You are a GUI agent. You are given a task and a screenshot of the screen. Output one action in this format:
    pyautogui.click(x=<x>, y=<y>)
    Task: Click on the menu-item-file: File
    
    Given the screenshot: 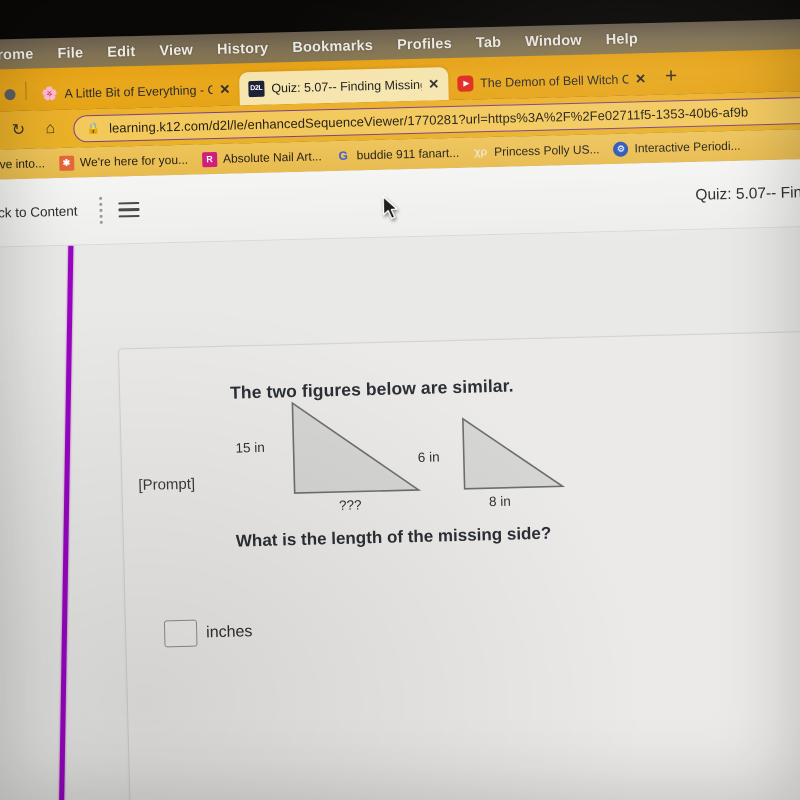 What is the action you would take?
    pyautogui.click(x=70, y=53)
    